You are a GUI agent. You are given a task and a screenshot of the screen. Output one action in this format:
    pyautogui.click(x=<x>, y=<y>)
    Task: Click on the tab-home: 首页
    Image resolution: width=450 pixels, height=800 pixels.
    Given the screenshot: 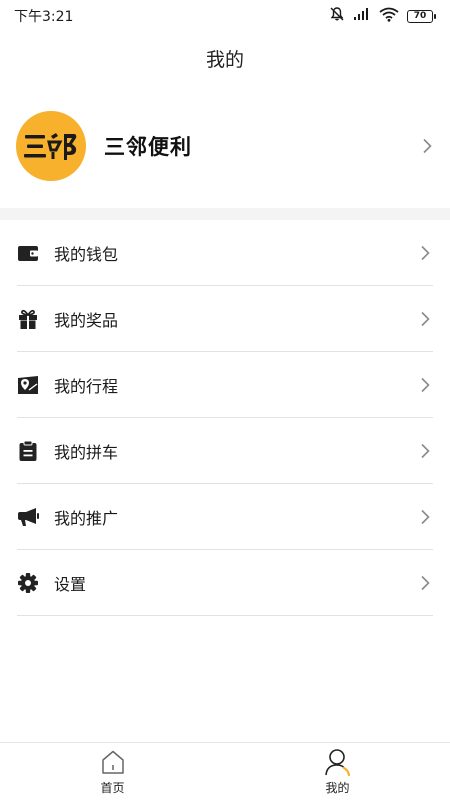 What is the action you would take?
    pyautogui.click(x=112, y=771)
    